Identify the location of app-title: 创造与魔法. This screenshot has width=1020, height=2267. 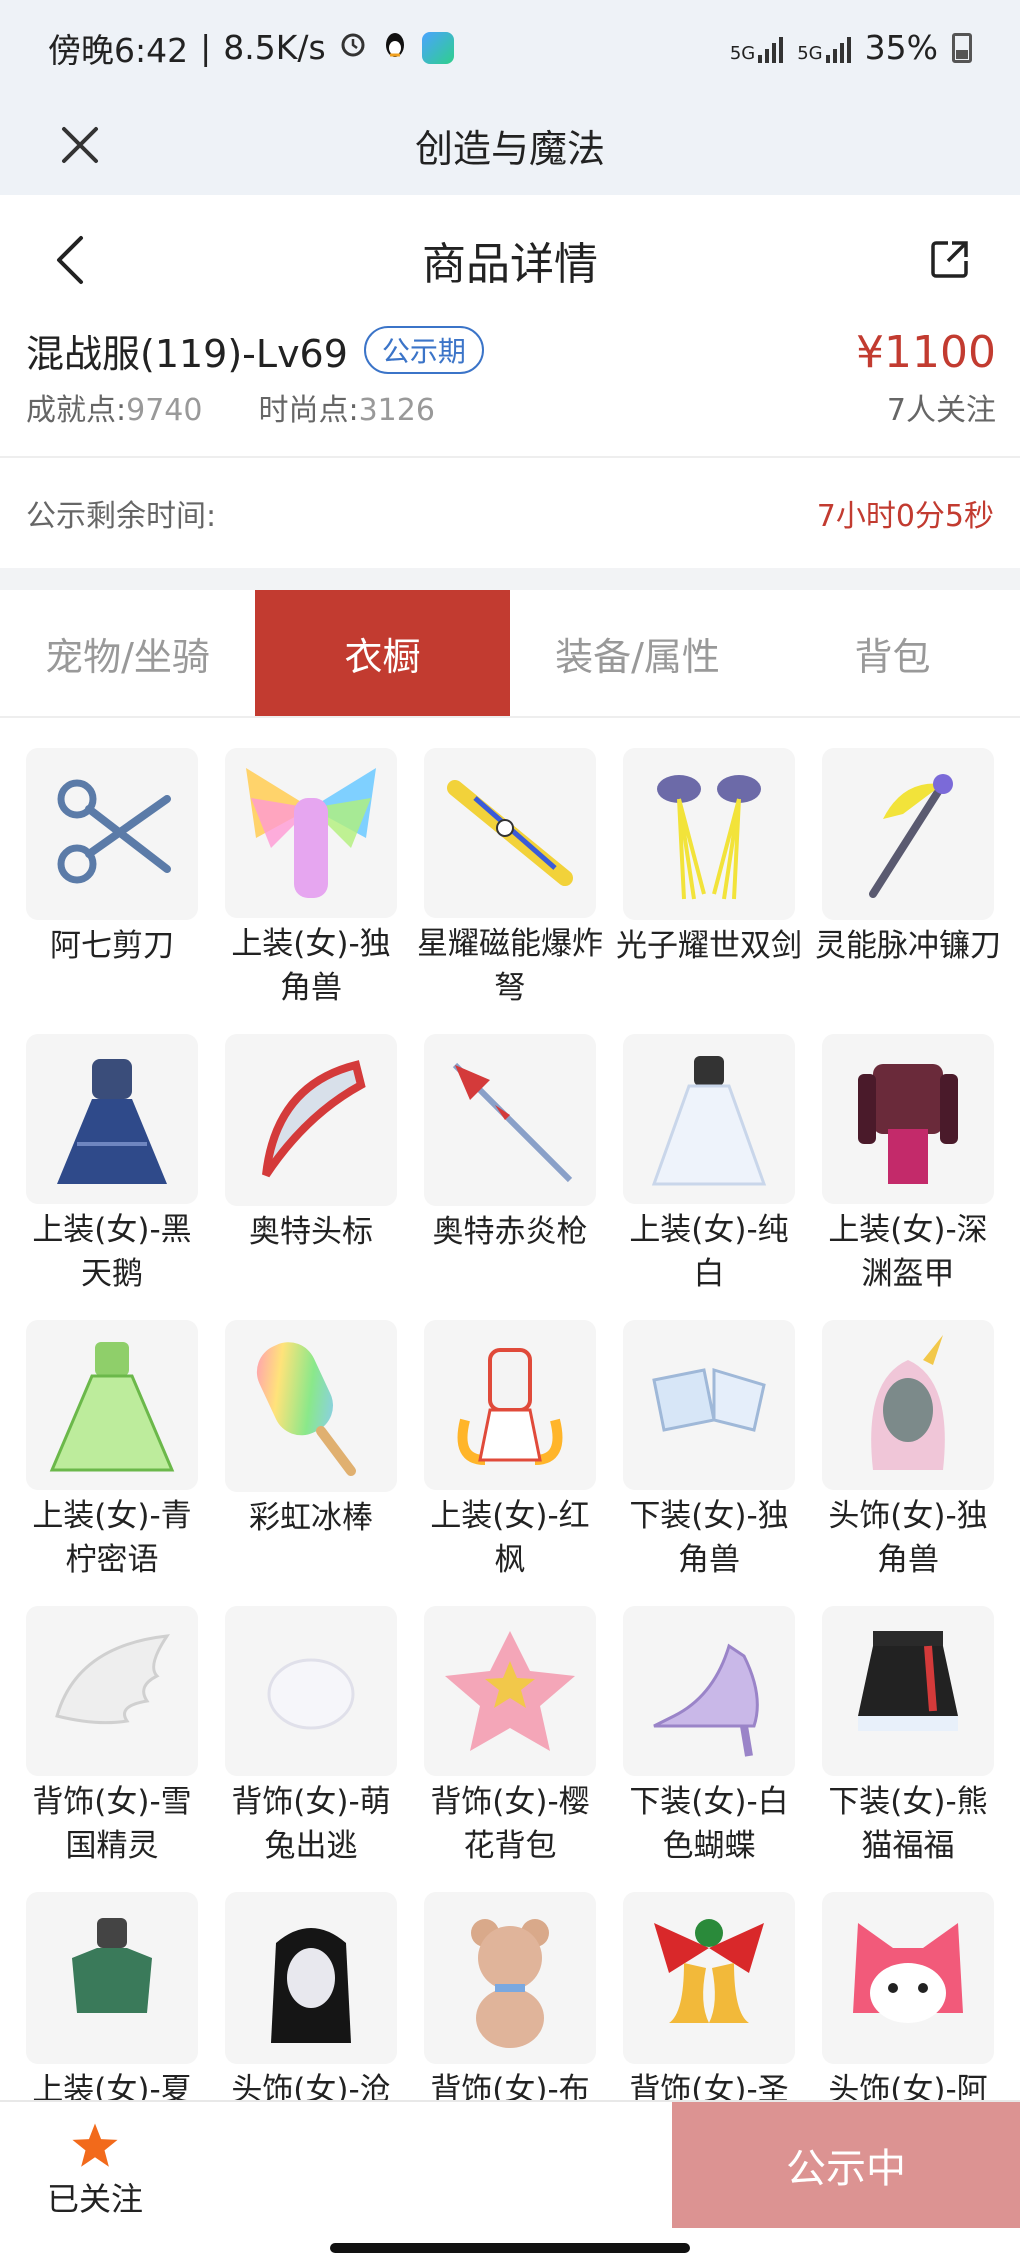
(509, 148).